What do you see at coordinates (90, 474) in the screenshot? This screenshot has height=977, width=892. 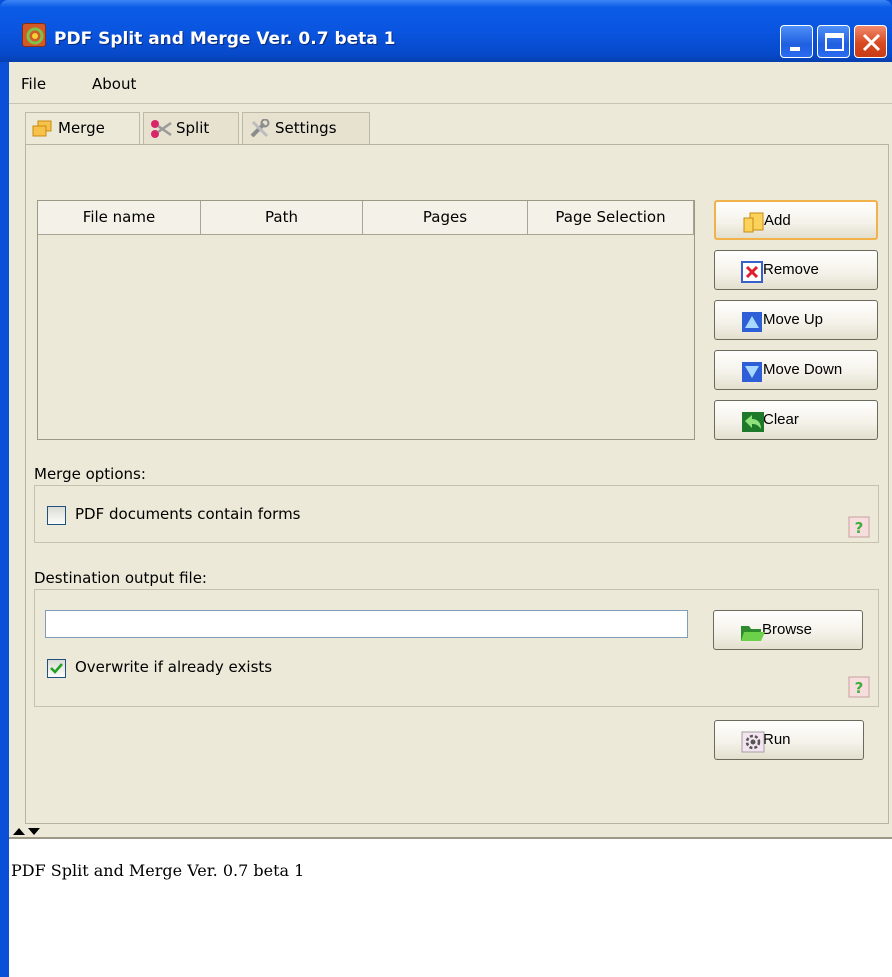 I see `merge-options-label: Merge options:` at bounding box center [90, 474].